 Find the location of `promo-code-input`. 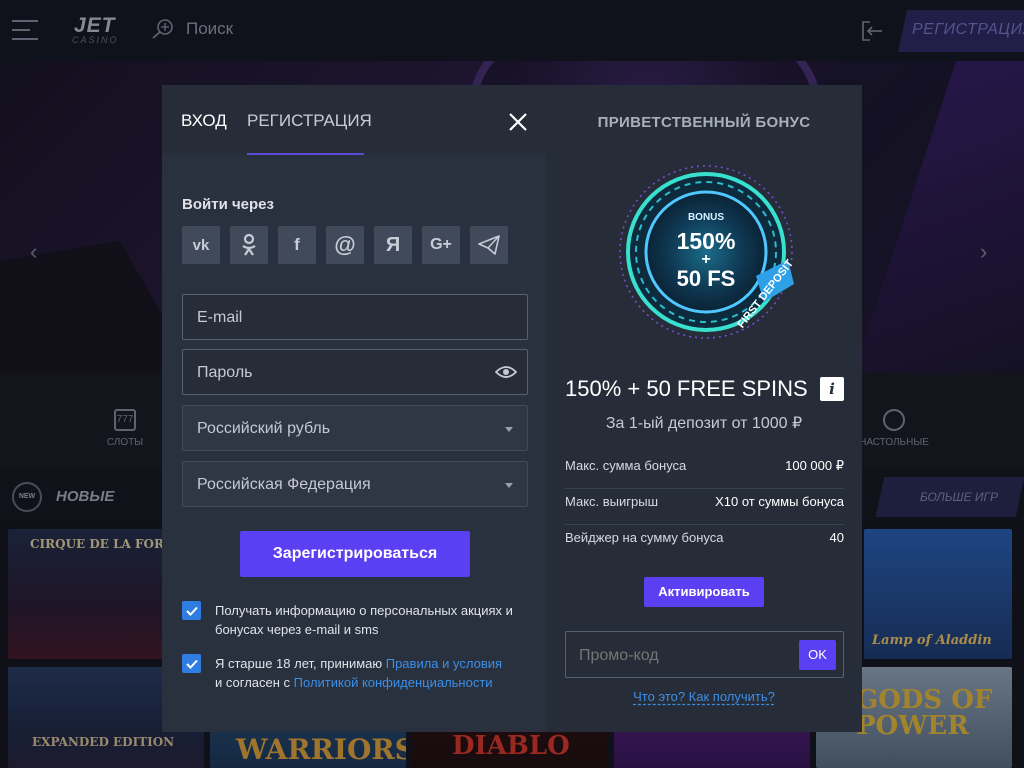

promo-code-input is located at coordinates (679, 656).